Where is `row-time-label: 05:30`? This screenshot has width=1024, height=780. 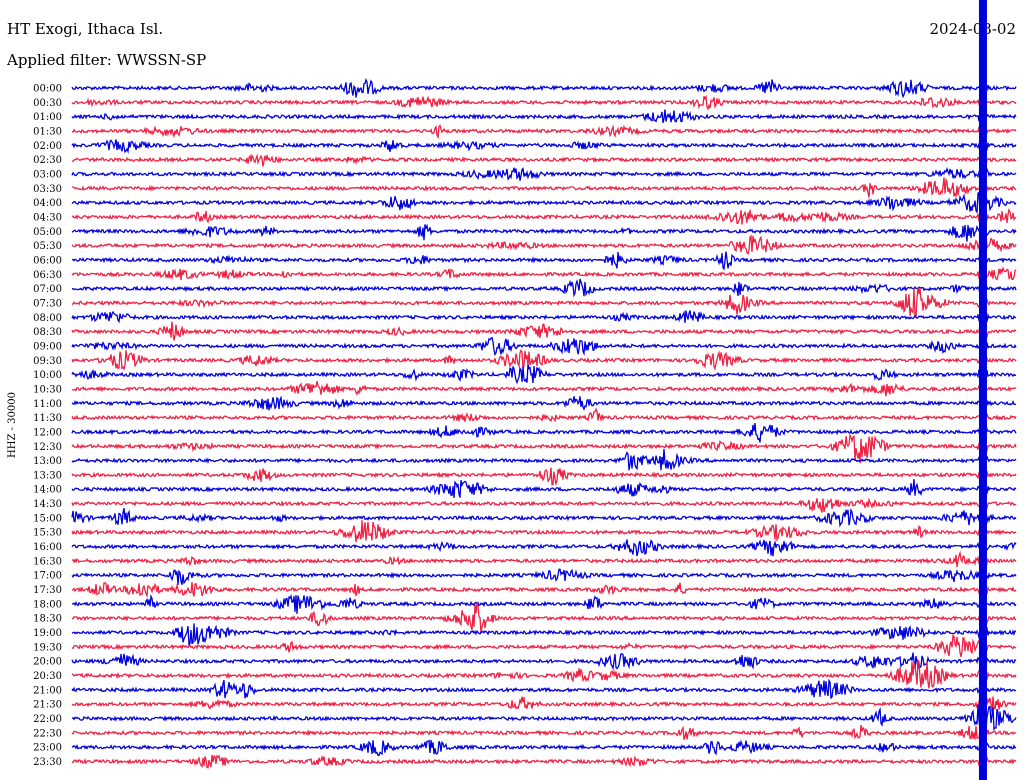 row-time-label: 05:30 is located at coordinates (47, 246).